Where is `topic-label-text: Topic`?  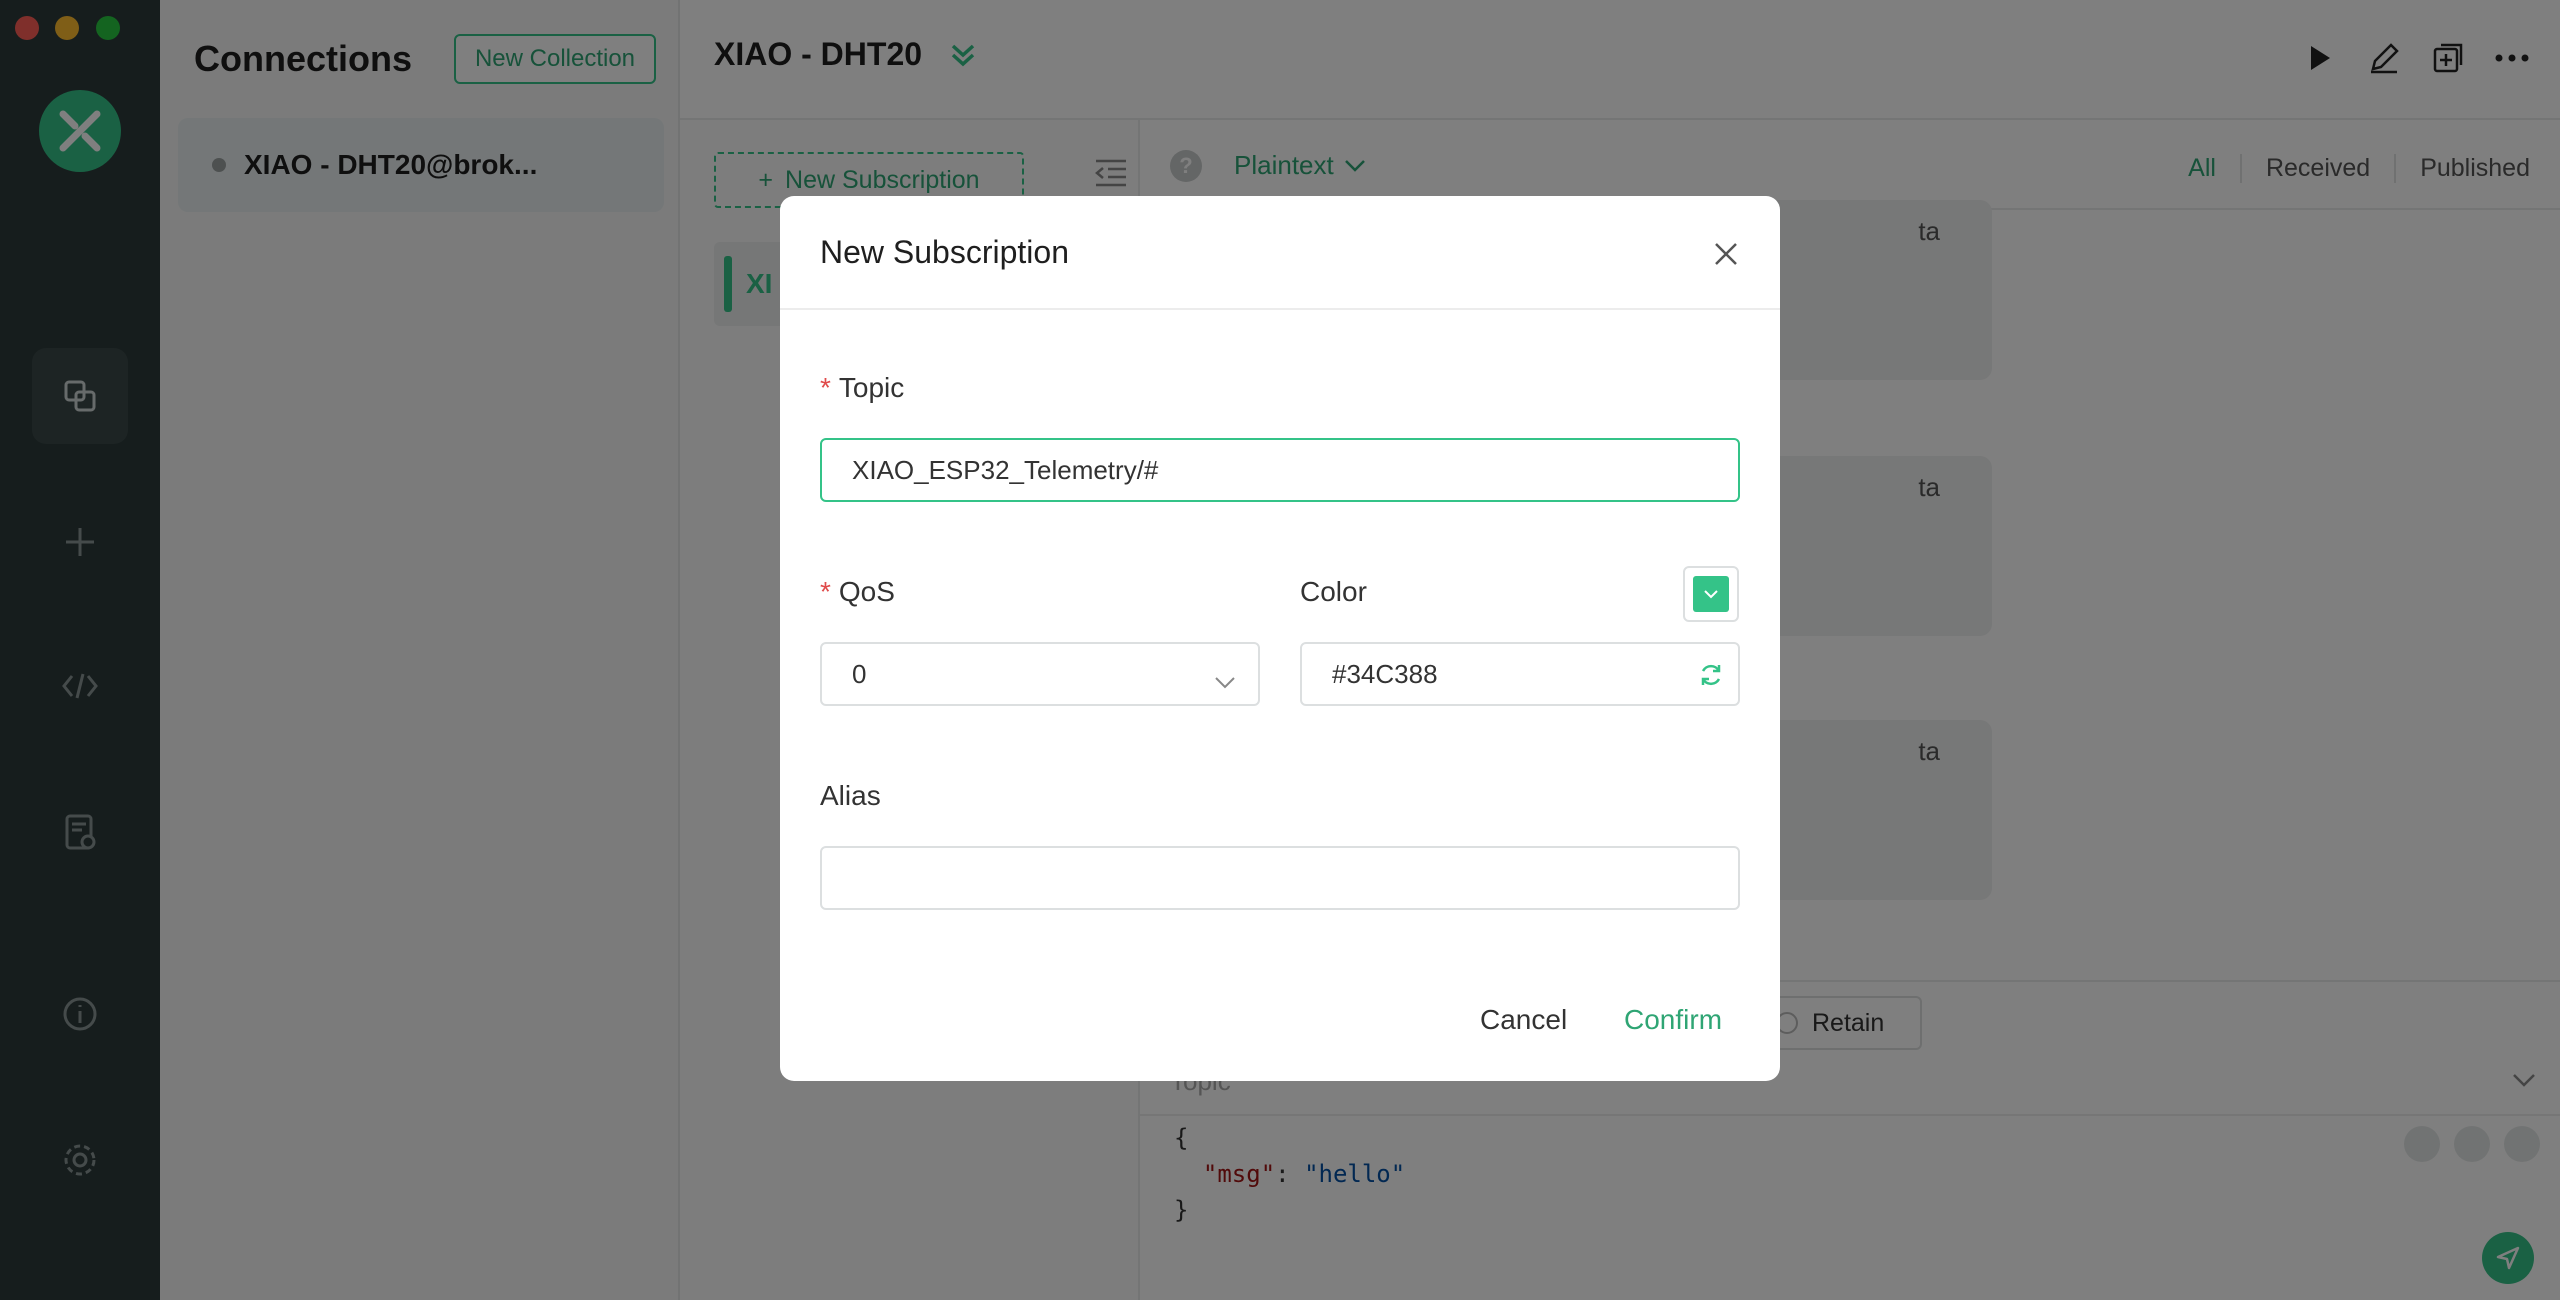
topic-label-text: Topic is located at coordinates (871, 387).